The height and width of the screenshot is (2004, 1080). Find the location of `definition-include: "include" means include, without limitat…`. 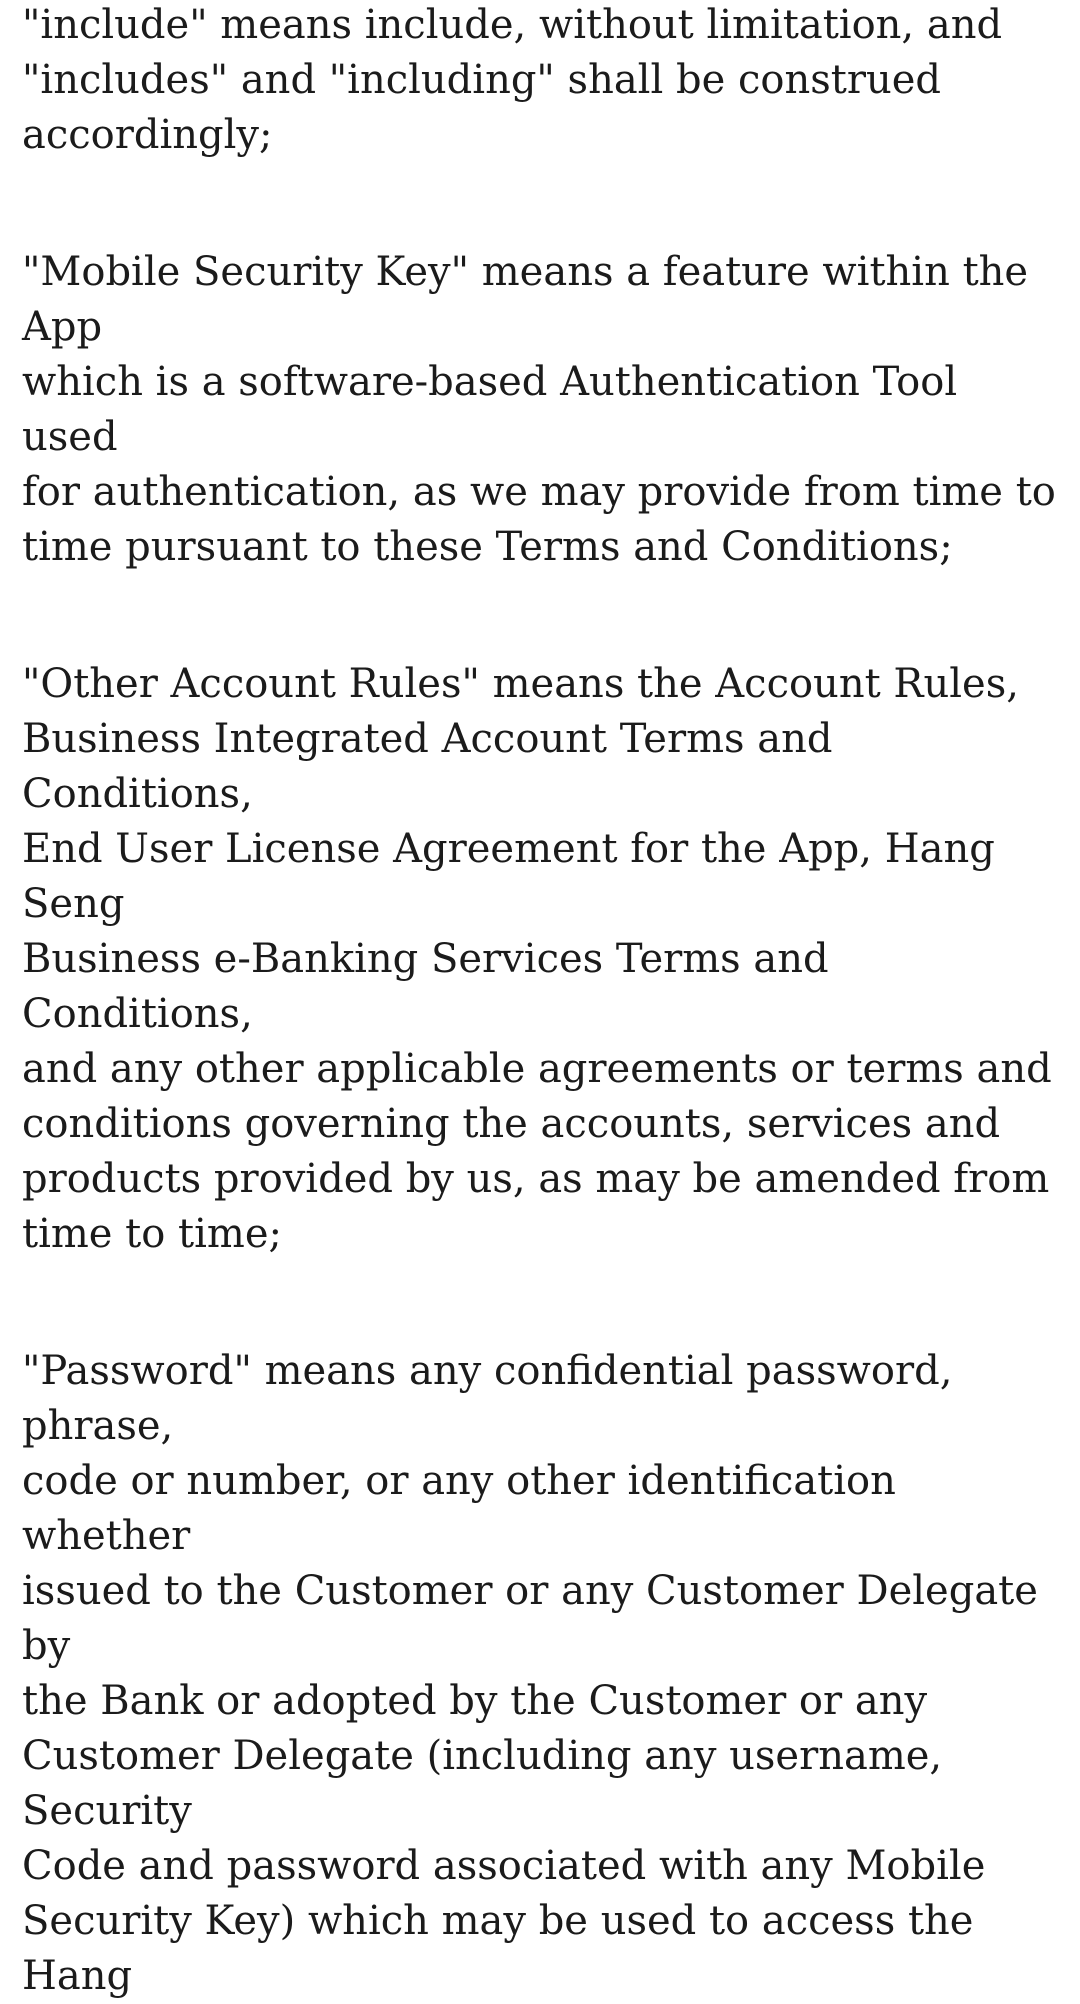

definition-include: "include" means include, without limitat… is located at coordinates (512, 80).